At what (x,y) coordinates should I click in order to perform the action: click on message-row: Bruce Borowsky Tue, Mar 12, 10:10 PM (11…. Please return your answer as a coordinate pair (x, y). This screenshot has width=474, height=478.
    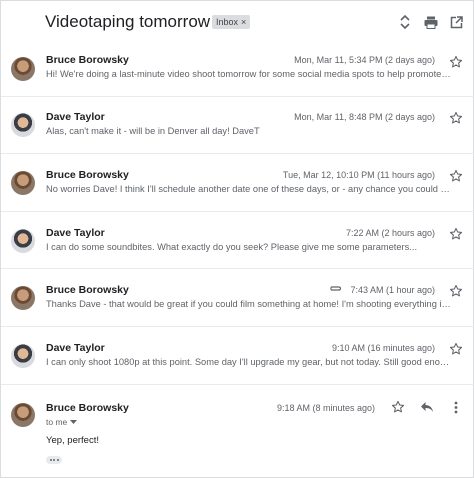
    Looking at the image, I should click on (237, 183).